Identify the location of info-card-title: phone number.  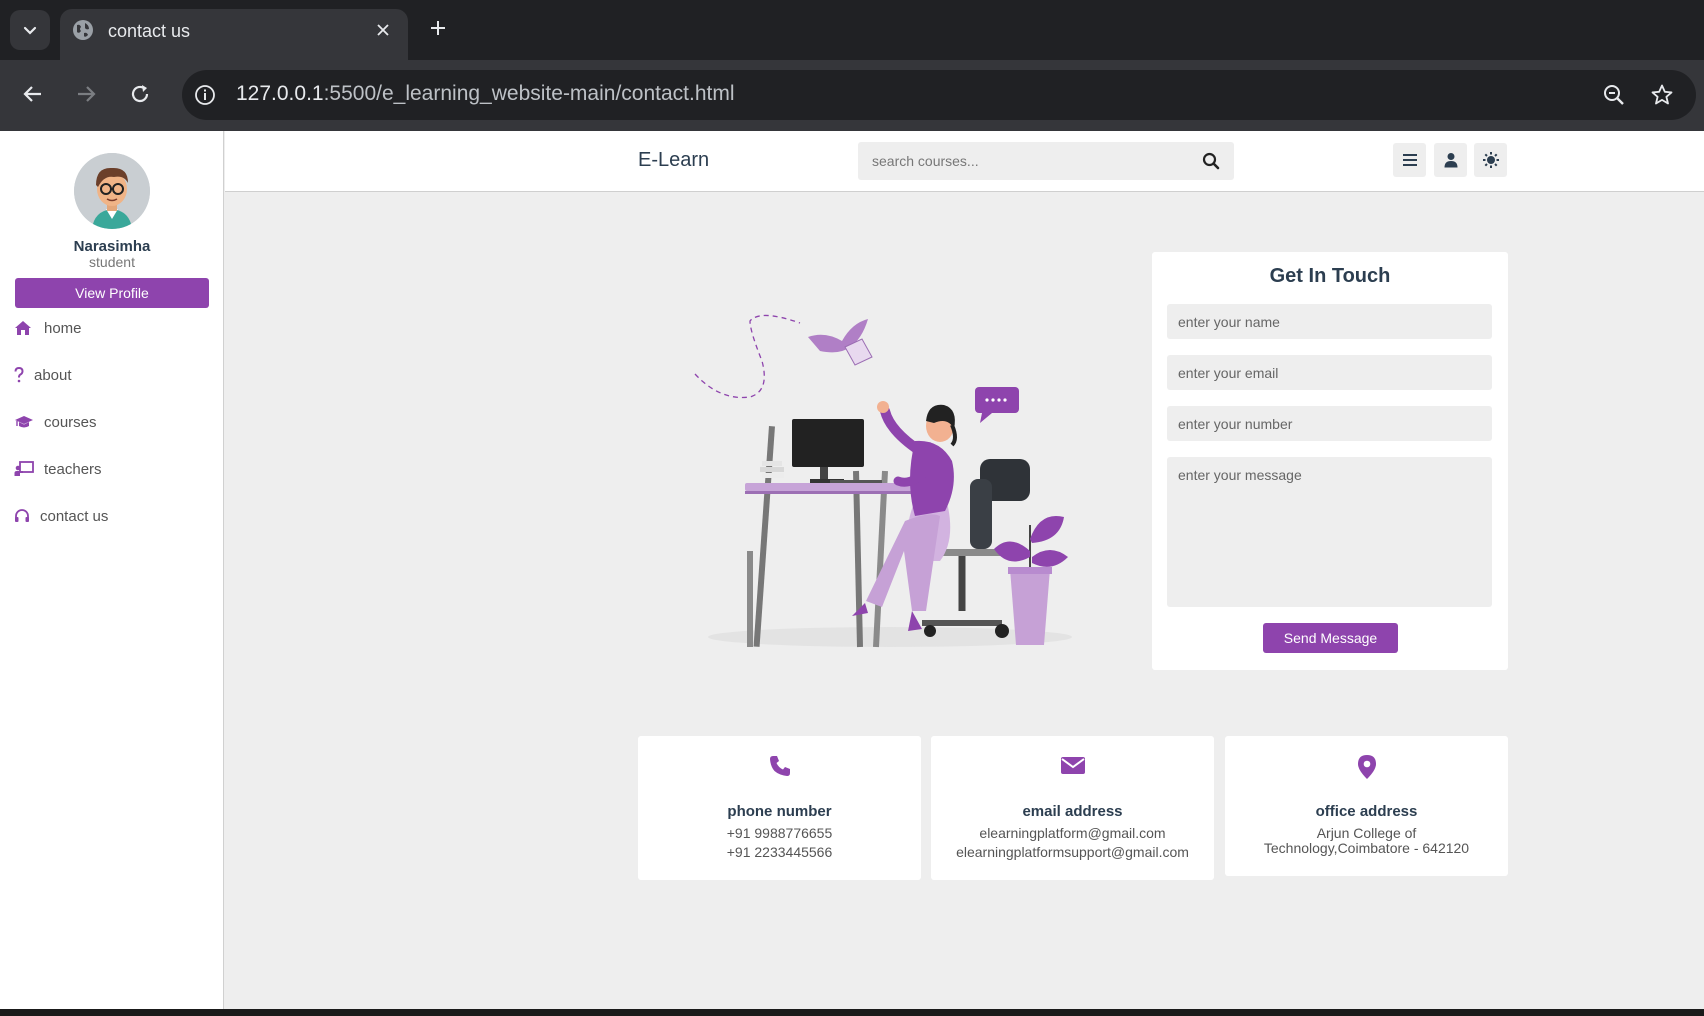
(779, 811).